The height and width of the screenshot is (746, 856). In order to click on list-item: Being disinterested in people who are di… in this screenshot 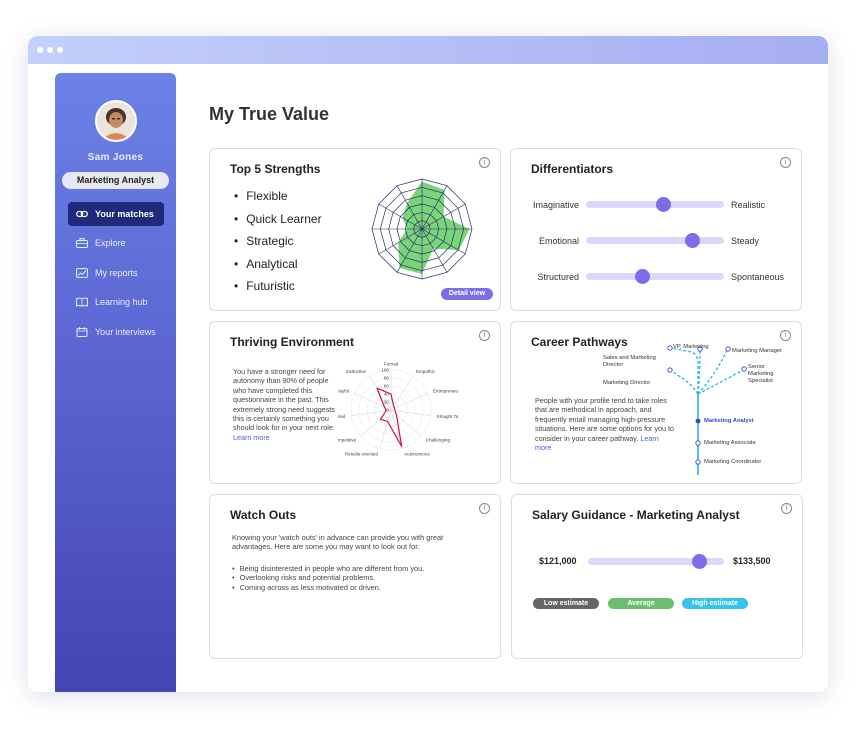, I will do `click(328, 568)`.